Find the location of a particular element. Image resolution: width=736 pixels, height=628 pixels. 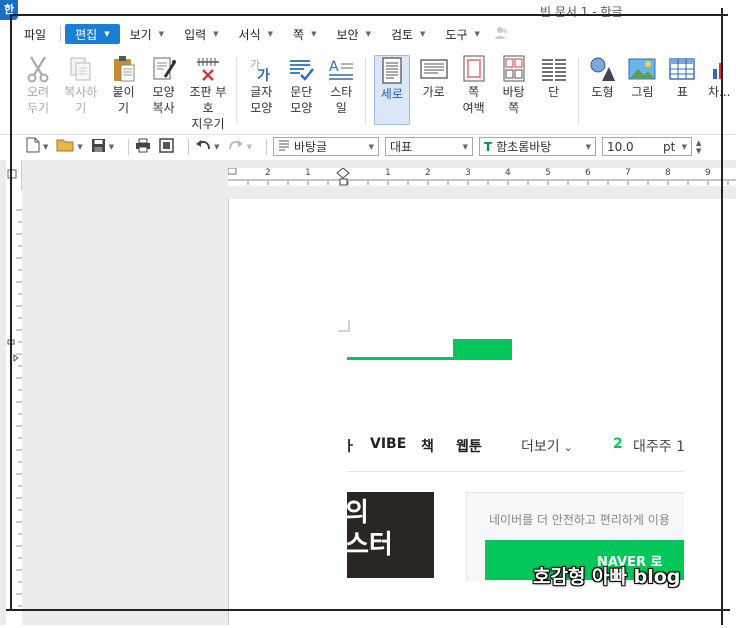

stepper-down-icon: ▼ is located at coordinates (698, 151).